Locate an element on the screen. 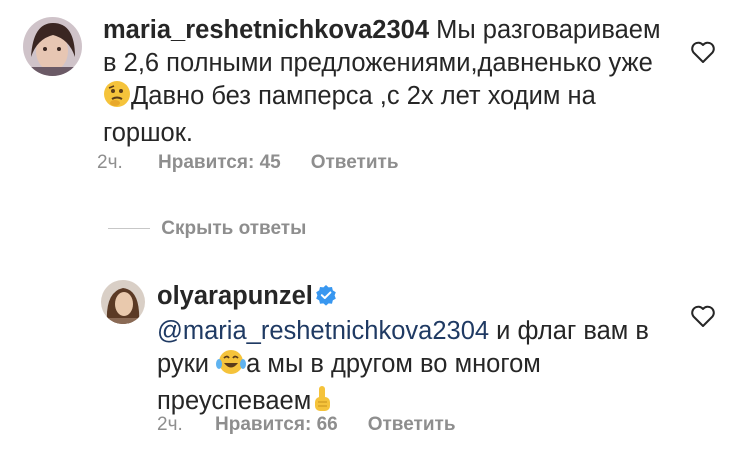 This screenshot has width=750, height=456. hide-replies-label: Скрыть ответы is located at coordinates (234, 228).